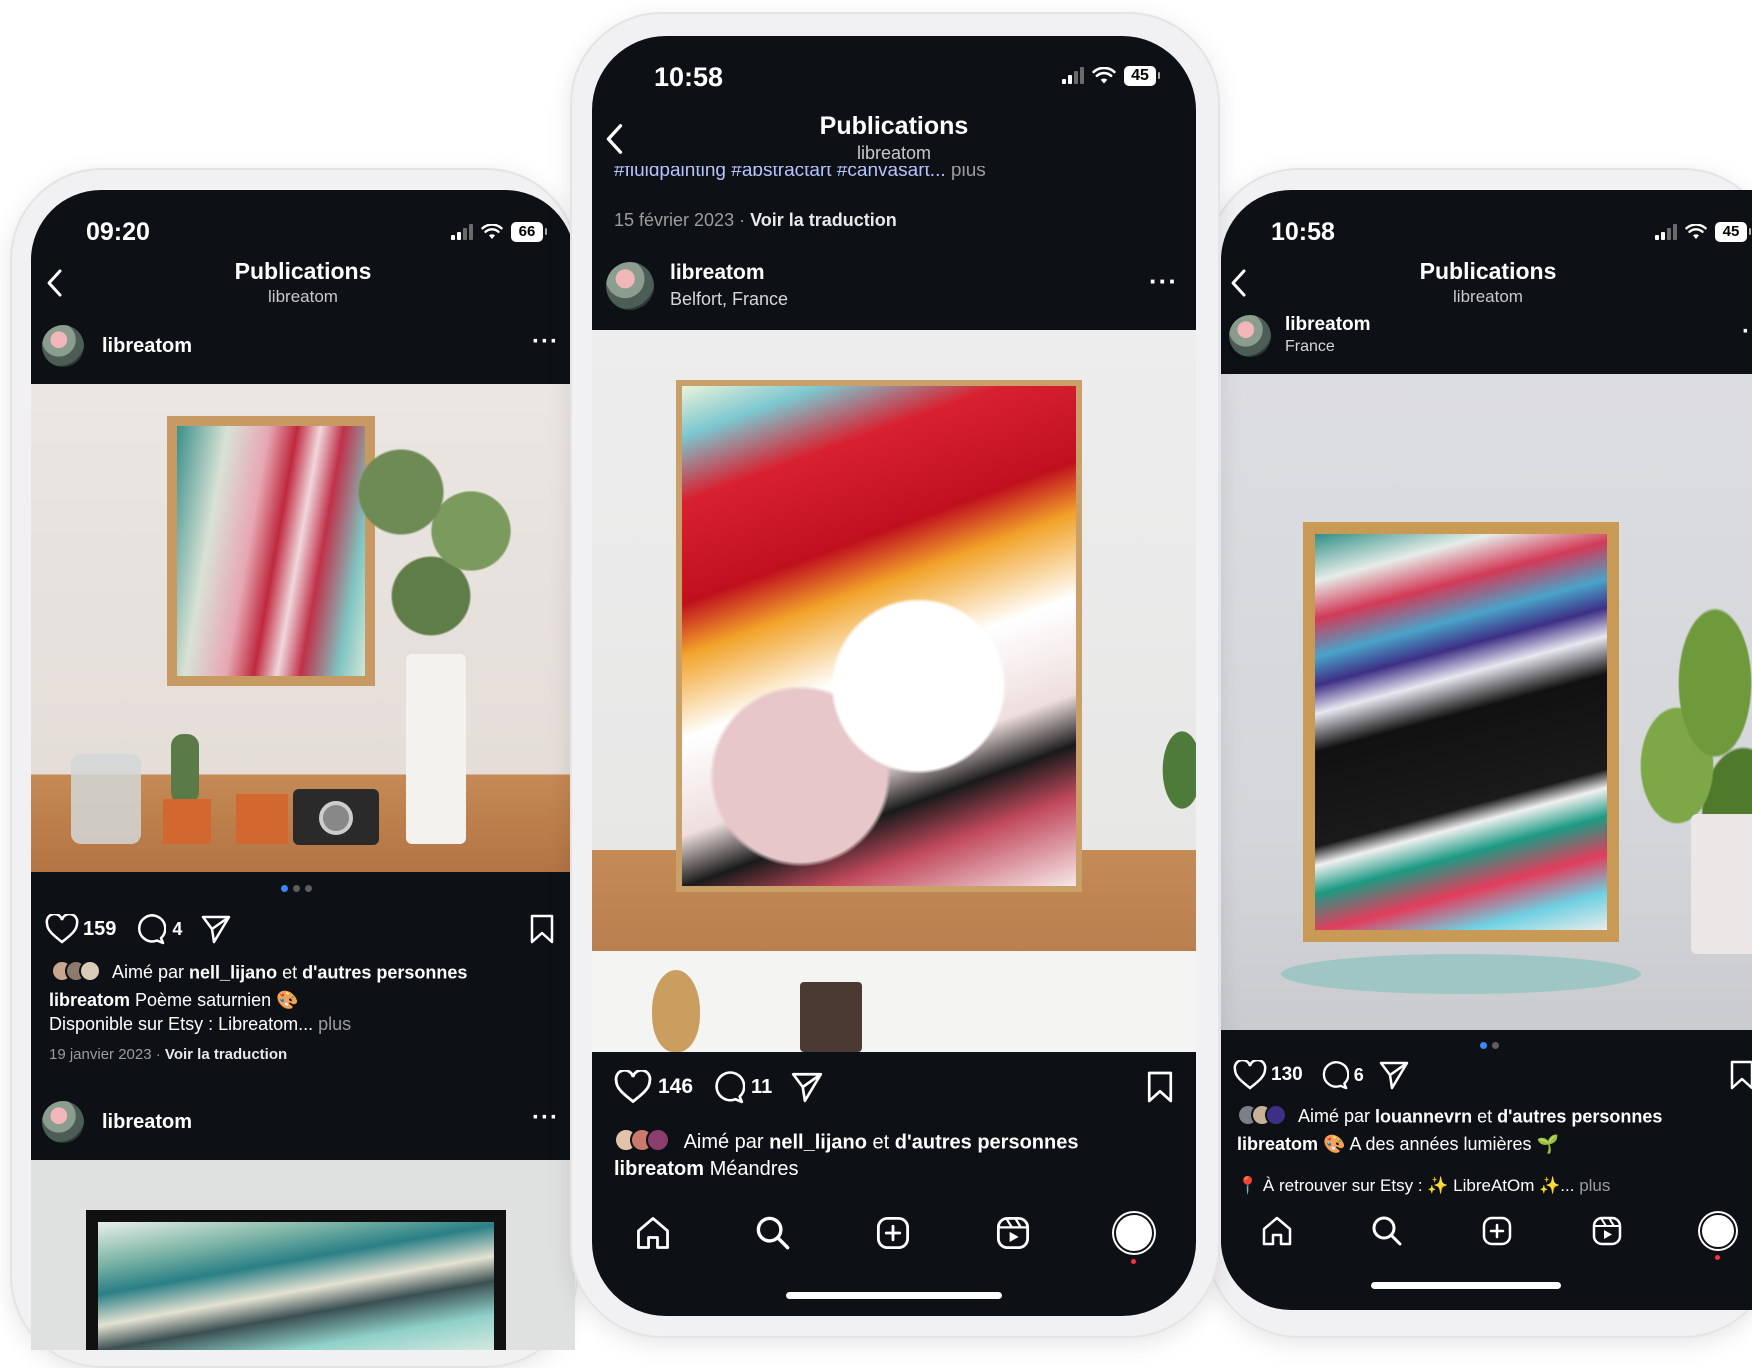 The height and width of the screenshot is (1368, 1752). What do you see at coordinates (529, 232) in the screenshot?
I see `battery-indicator: 66` at bounding box center [529, 232].